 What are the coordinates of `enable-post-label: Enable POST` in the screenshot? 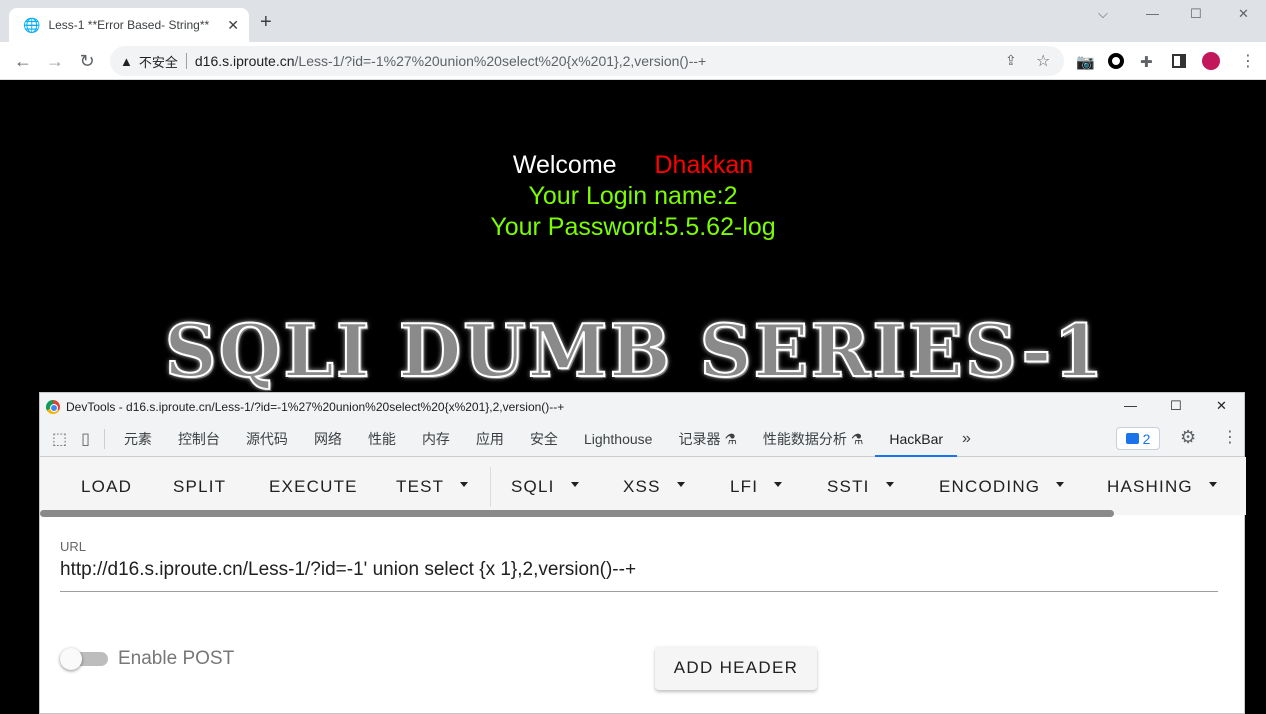 It's located at (176, 658).